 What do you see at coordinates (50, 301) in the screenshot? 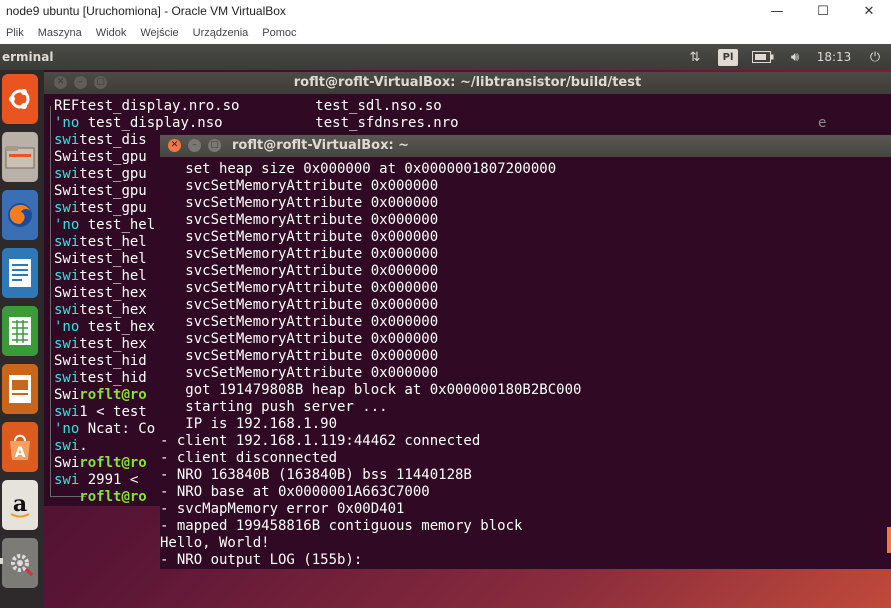
I see `back-terminal-frame` at bounding box center [50, 301].